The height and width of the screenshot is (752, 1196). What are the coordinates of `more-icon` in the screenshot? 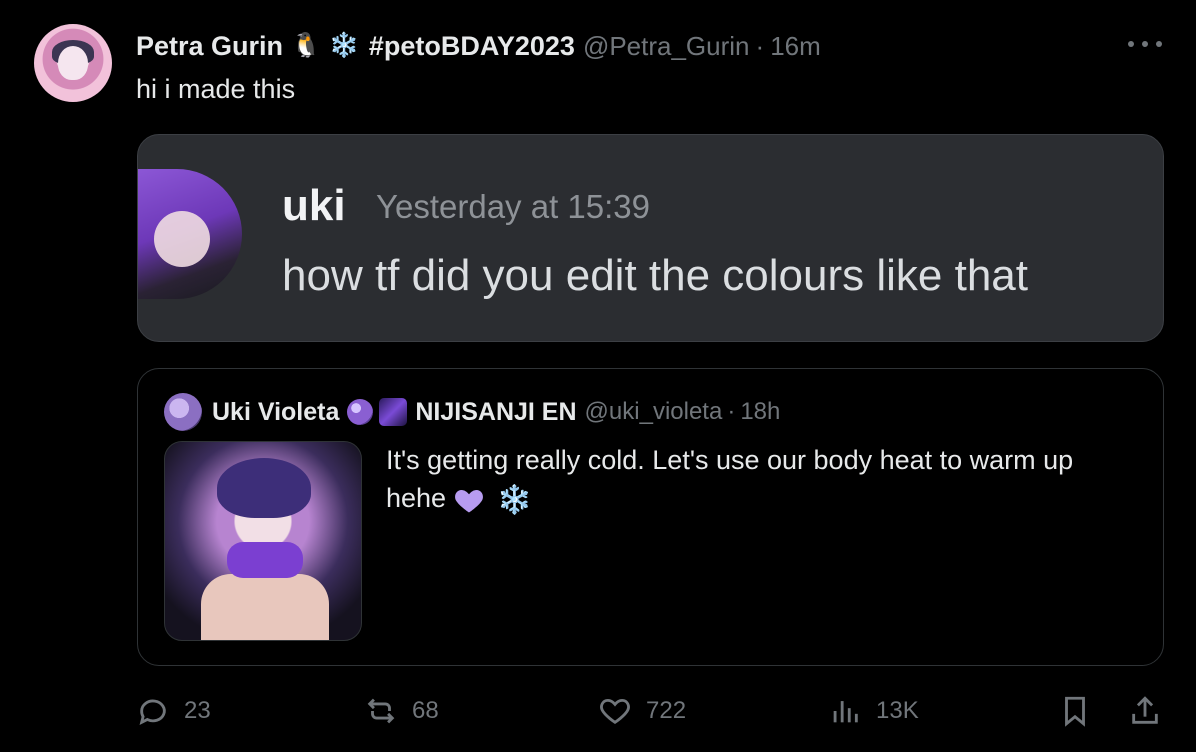 It's located at (1145, 44).